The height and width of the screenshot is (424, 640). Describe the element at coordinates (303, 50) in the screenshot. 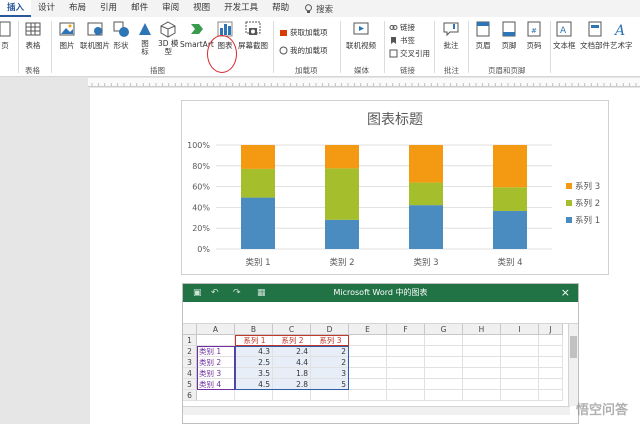

I see `my-addins-button: 我的加载项` at that location.